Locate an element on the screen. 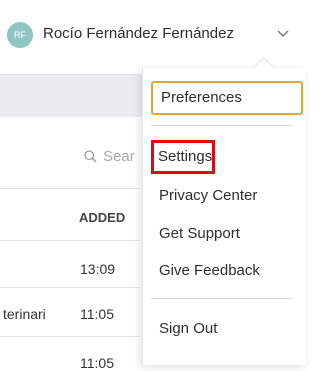 This screenshot has width=320, height=371. chevron-down-icon is located at coordinates (283, 34).